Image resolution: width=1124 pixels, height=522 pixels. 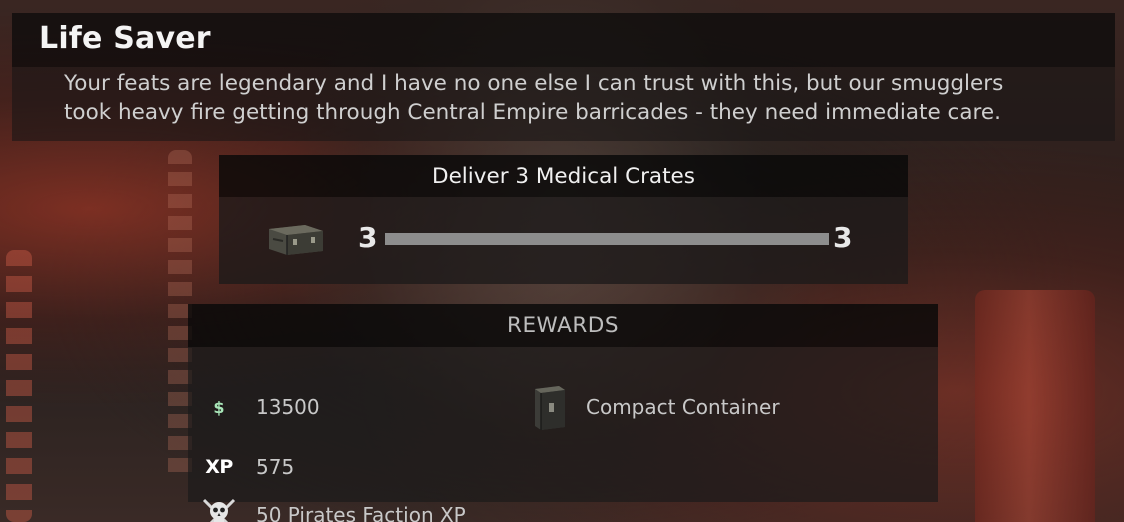 What do you see at coordinates (683, 407) in the screenshot?
I see `reward-item-name: Compact Container` at bounding box center [683, 407].